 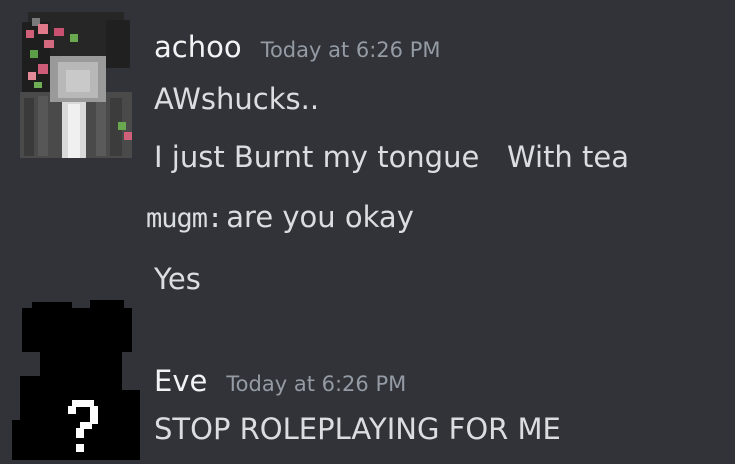 I want to click on message-header: Eve Today at 6:26 PM, so click(x=280, y=381).